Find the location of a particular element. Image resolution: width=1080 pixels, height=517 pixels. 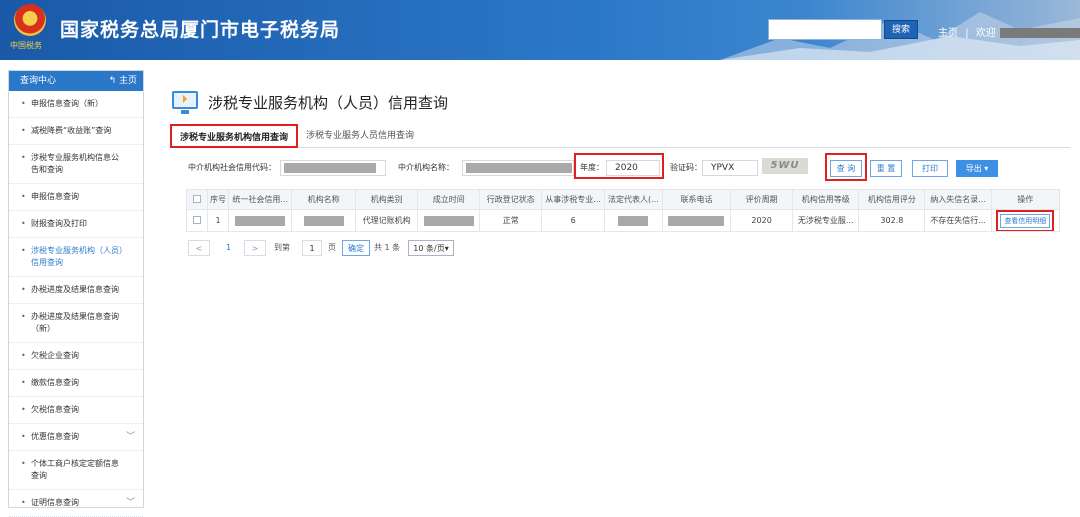

total-count: 共 1 条 is located at coordinates (387, 247).